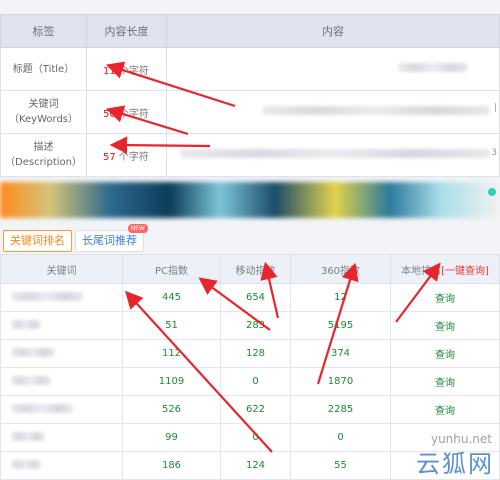 This screenshot has height=480, width=500. What do you see at coordinates (255, 325) in the screenshot?
I see `mobile-index-cell: 283` at bounding box center [255, 325].